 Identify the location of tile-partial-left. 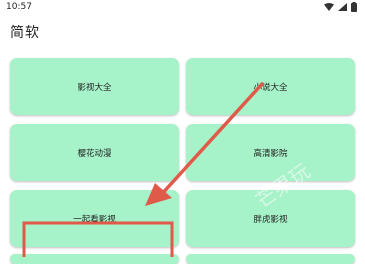
(94, 259).